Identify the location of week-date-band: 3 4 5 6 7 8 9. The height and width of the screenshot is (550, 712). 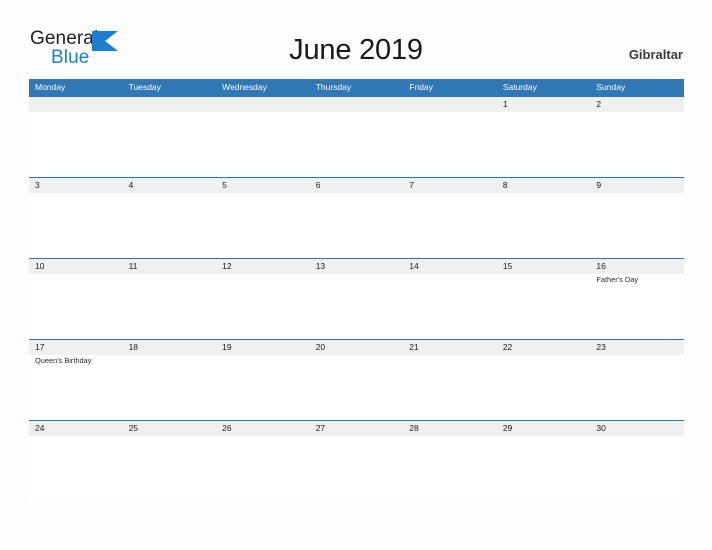
(356, 185).